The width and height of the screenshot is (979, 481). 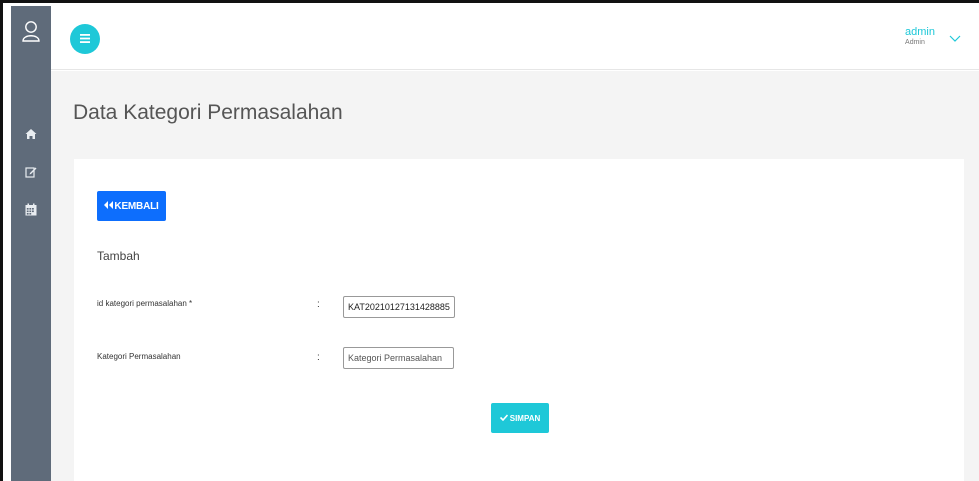 I want to click on save-button: SIMPAN, so click(x=520, y=418).